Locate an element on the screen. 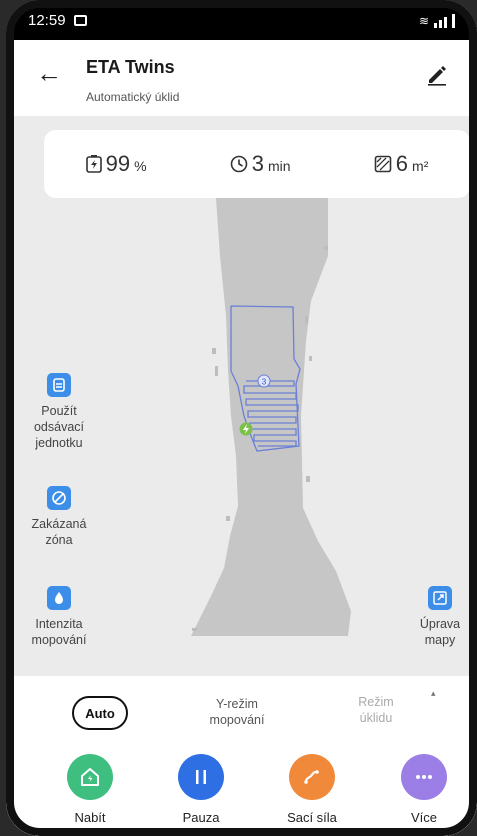 The height and width of the screenshot is (836, 477). status-time: 12:59 is located at coordinates (47, 20).